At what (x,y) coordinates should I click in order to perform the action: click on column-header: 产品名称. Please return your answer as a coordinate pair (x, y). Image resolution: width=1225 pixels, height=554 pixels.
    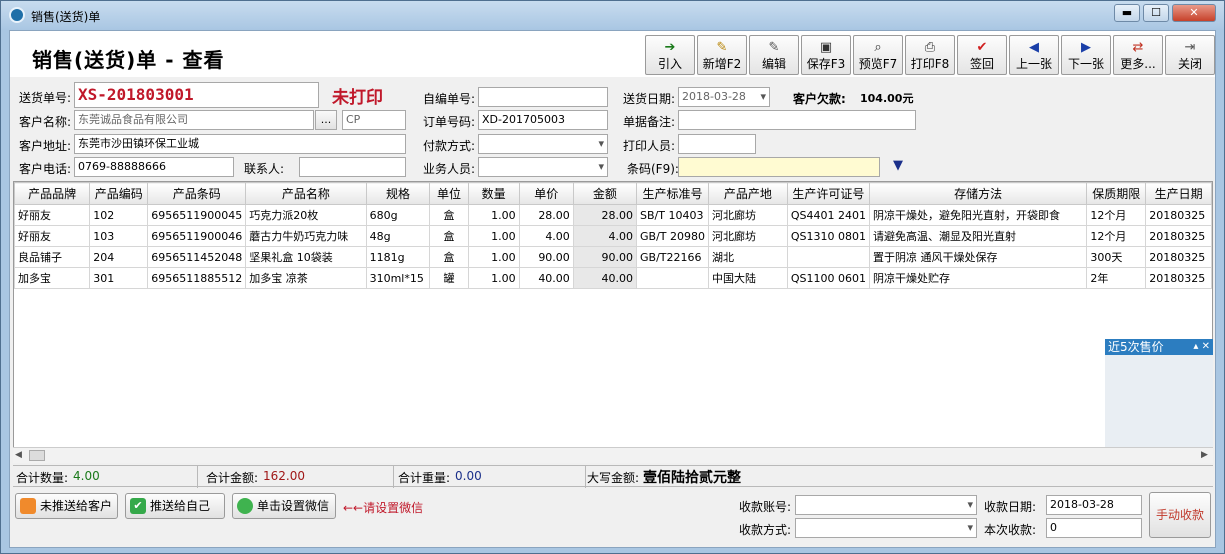
    Looking at the image, I should click on (306, 193).